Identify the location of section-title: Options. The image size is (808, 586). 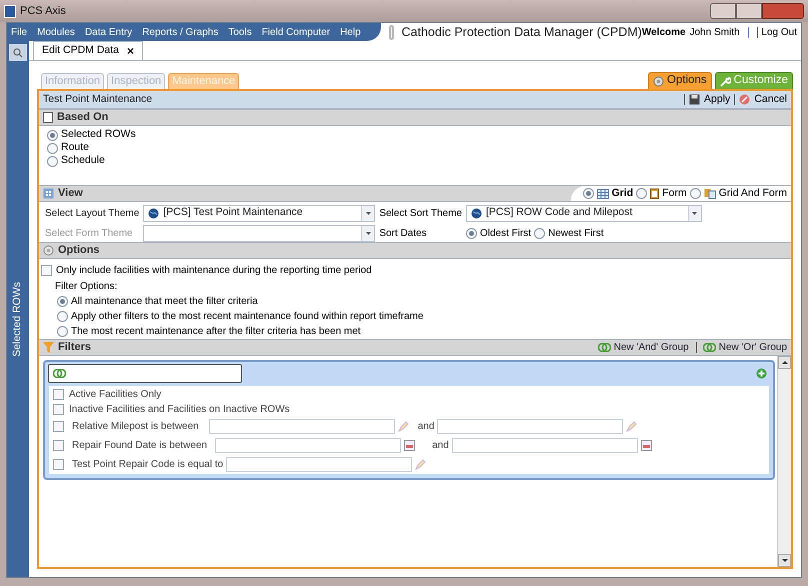
(79, 250).